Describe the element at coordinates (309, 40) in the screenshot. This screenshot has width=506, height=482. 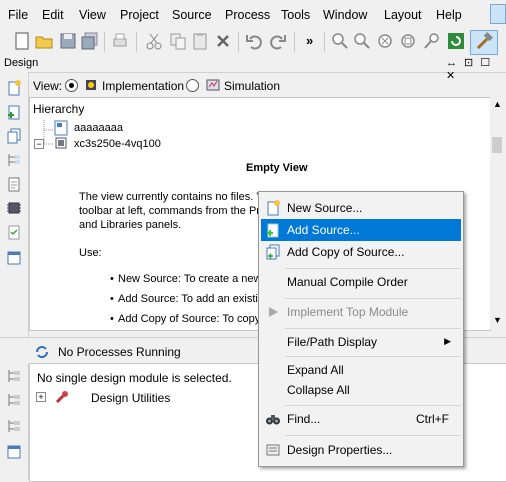
I see `toolbar-overflow-button: »` at that location.